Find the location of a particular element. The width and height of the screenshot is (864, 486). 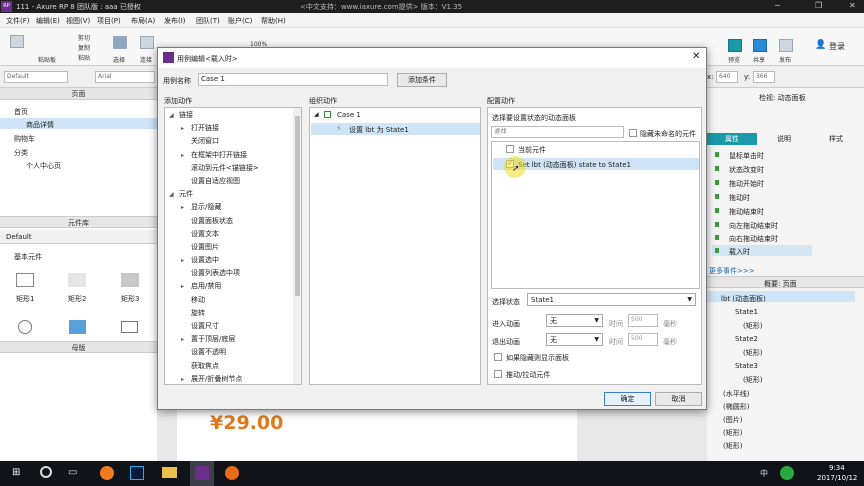

action-item: 关闭窗口 is located at coordinates (228, 141).